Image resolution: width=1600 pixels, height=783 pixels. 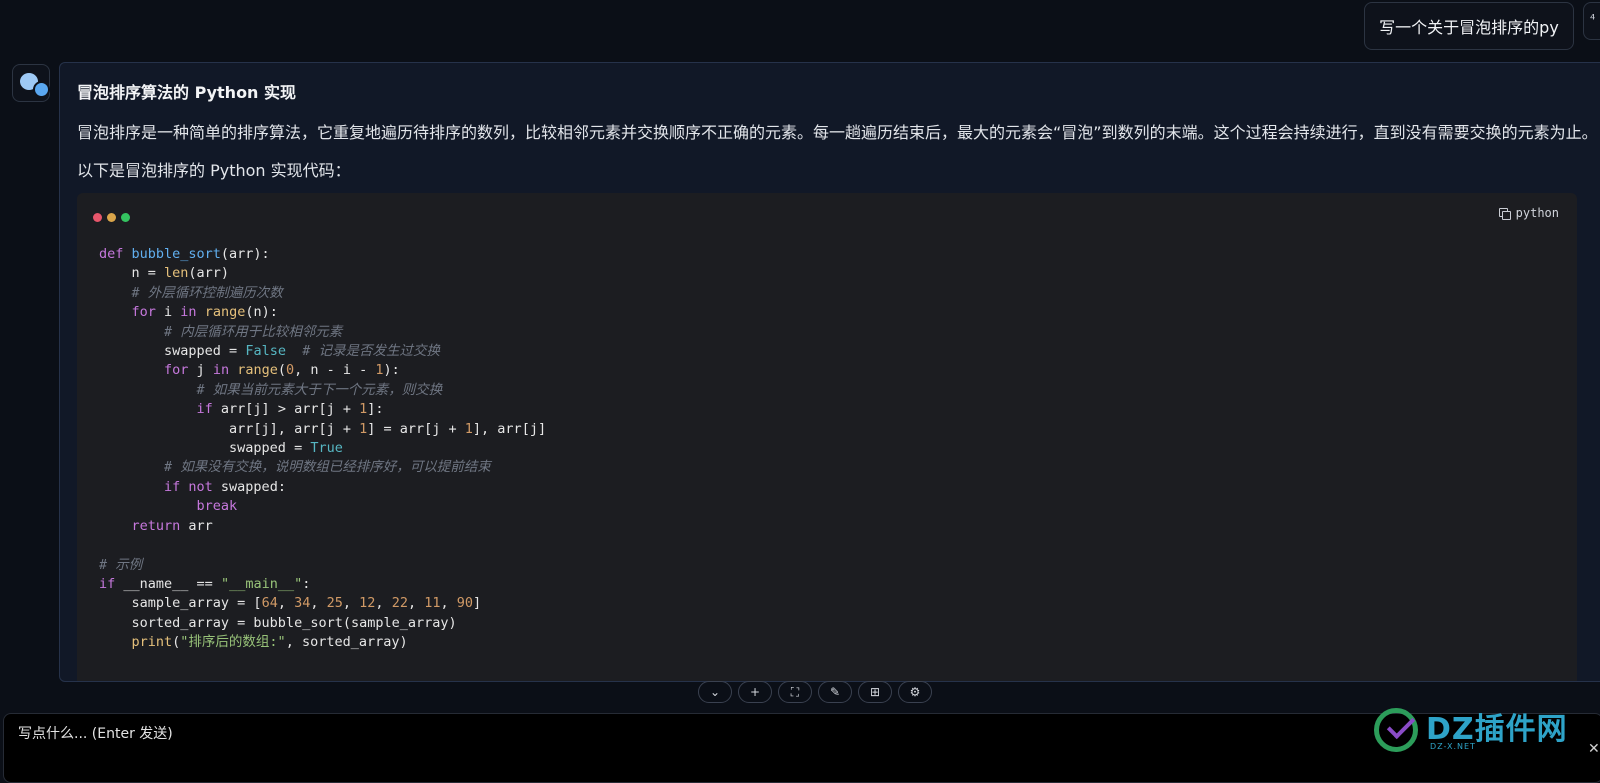 What do you see at coordinates (322, 565) in the screenshot?
I see `code-line: # 示例` at bounding box center [322, 565].